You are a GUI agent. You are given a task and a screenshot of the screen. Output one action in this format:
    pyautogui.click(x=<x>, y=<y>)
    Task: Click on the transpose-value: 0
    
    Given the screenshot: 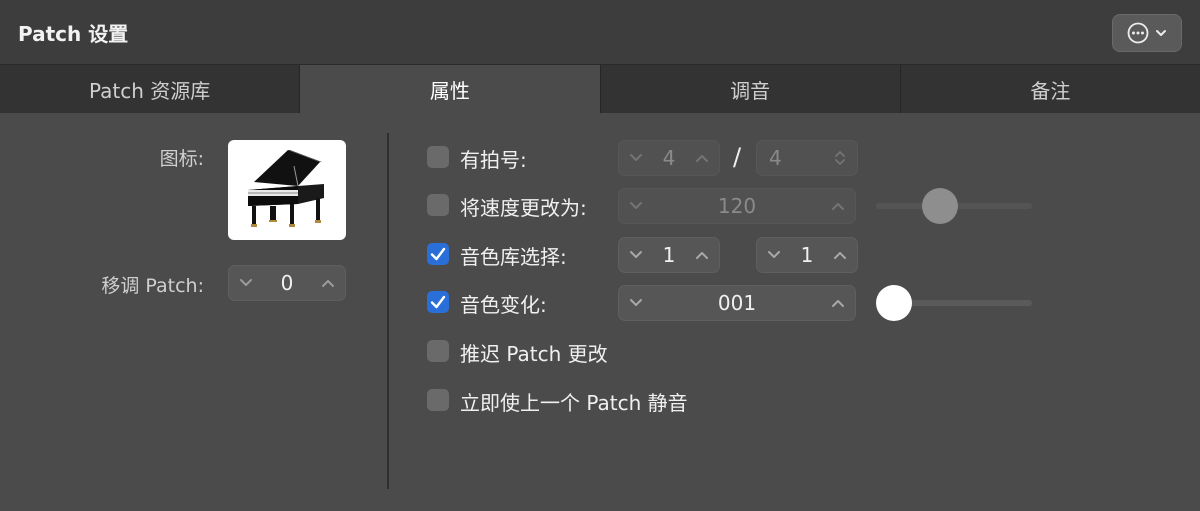 What is the action you would take?
    pyautogui.click(x=287, y=283)
    